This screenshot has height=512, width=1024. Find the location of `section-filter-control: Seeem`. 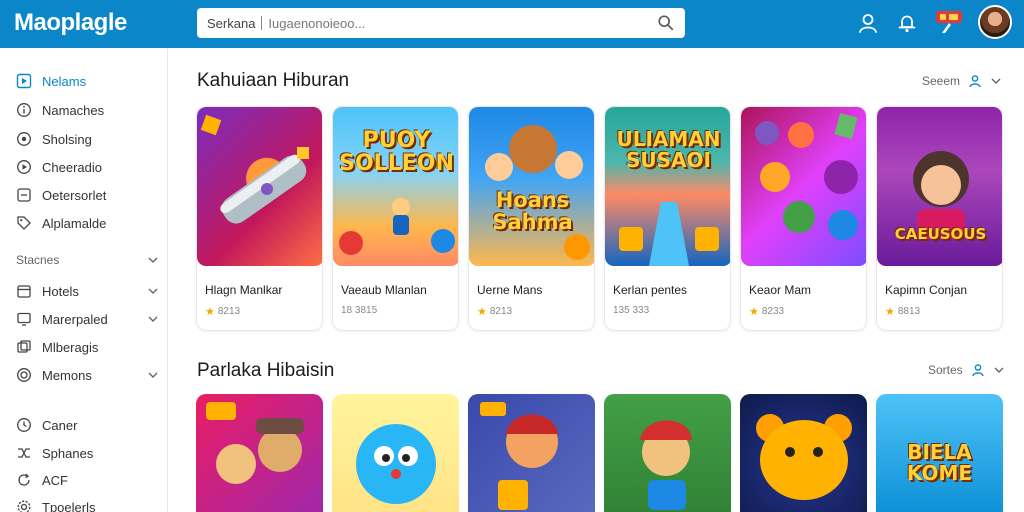

section-filter-control: Seeem is located at coordinates (962, 81).